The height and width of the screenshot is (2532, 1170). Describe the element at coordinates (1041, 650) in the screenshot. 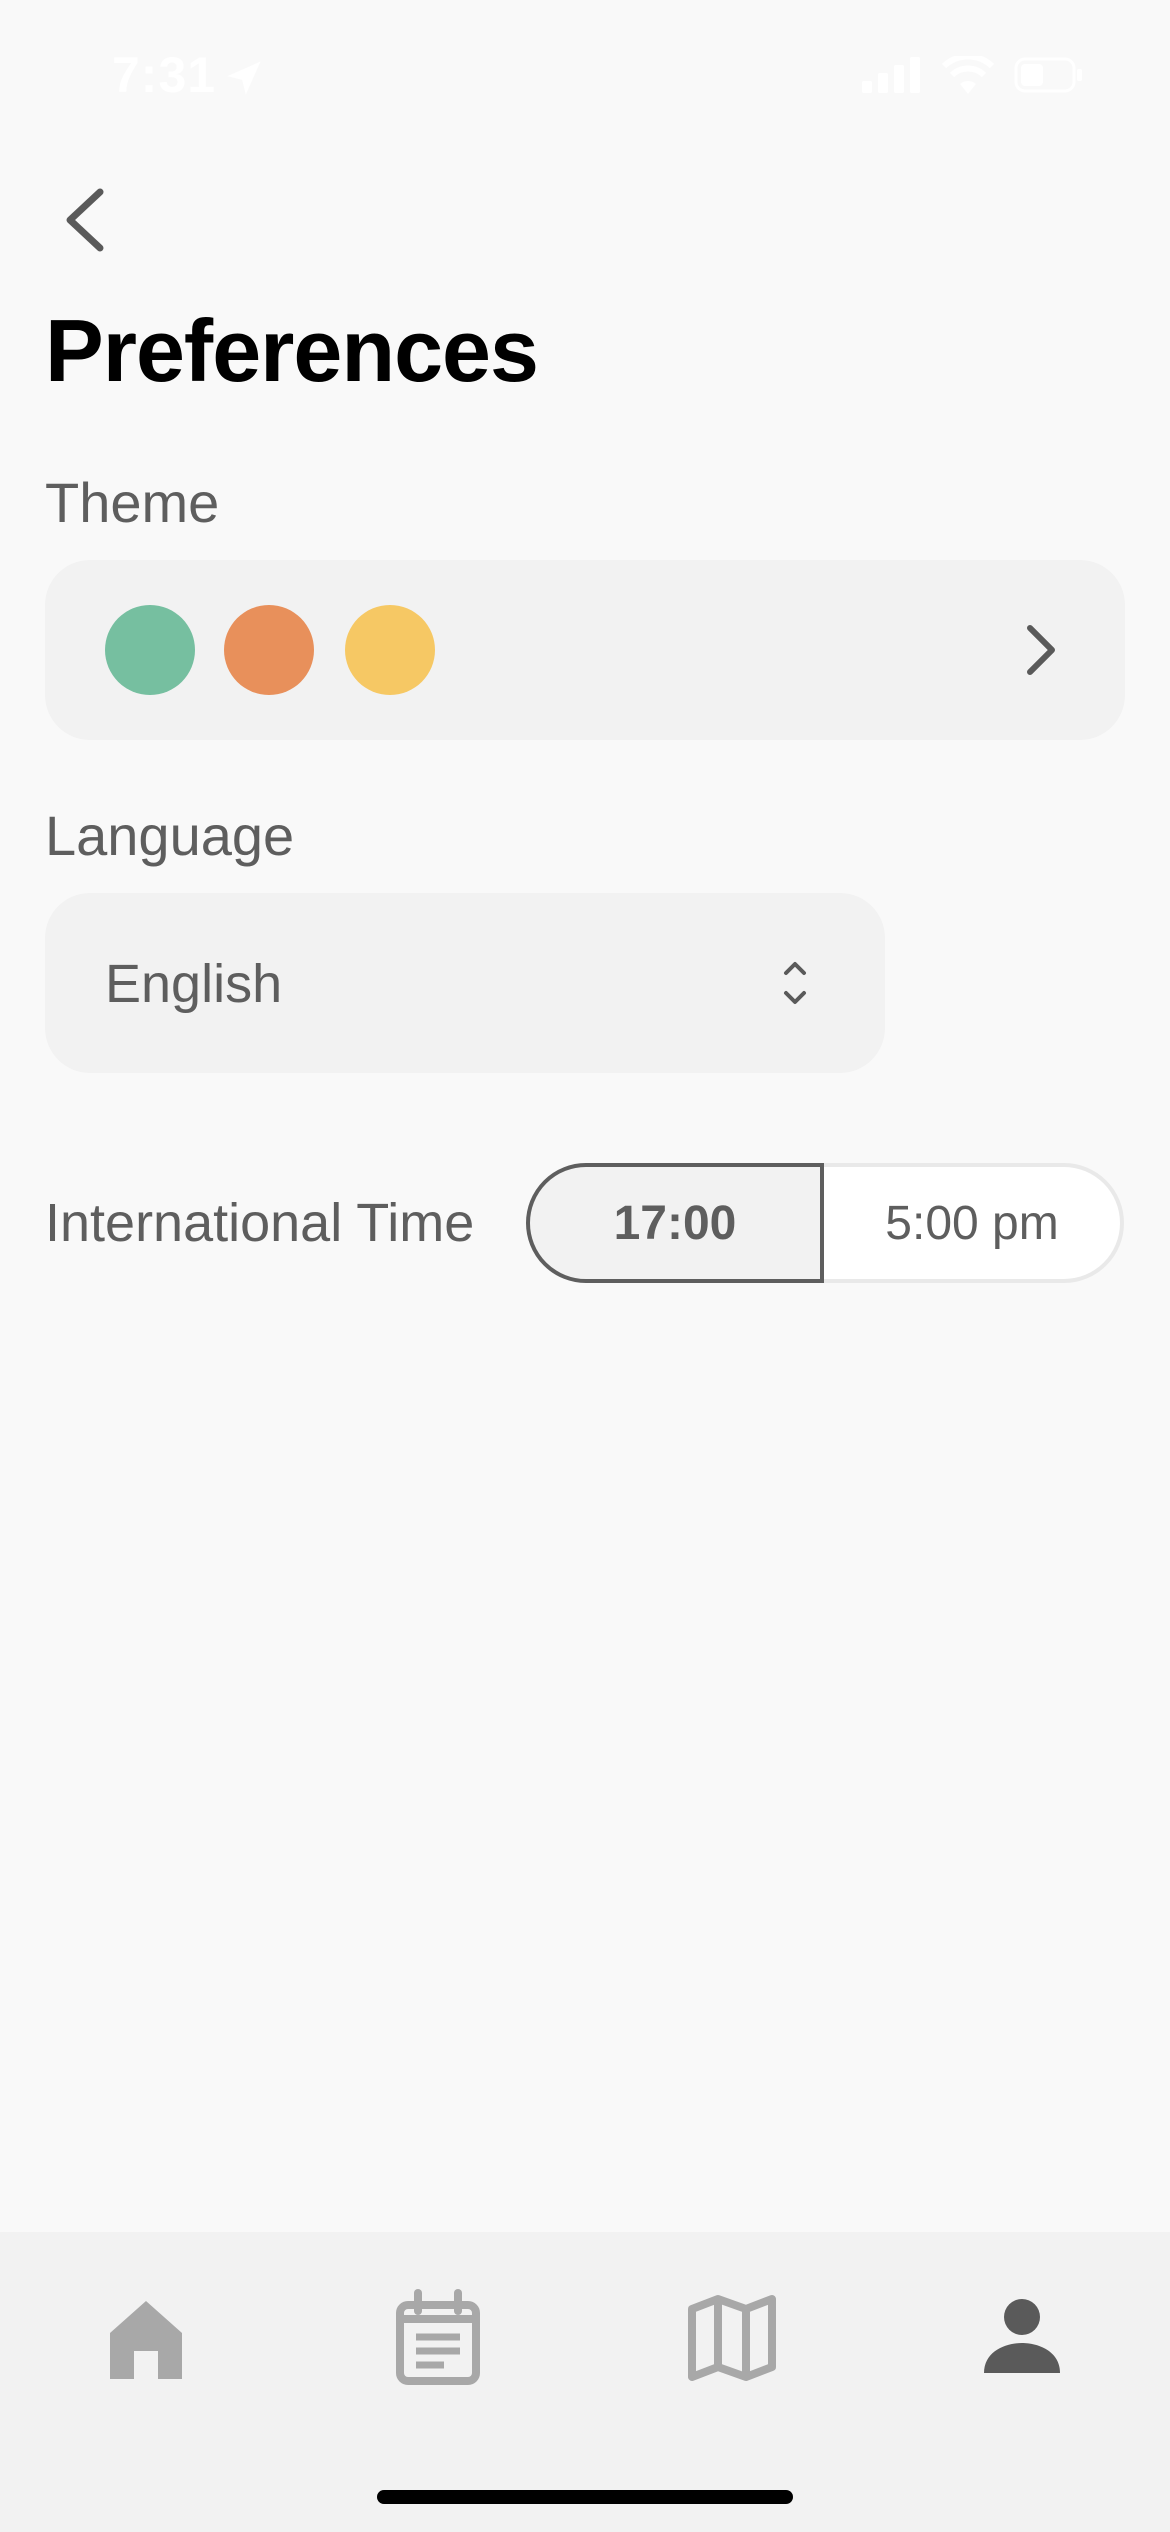

I see `chevron-right-icon` at that location.